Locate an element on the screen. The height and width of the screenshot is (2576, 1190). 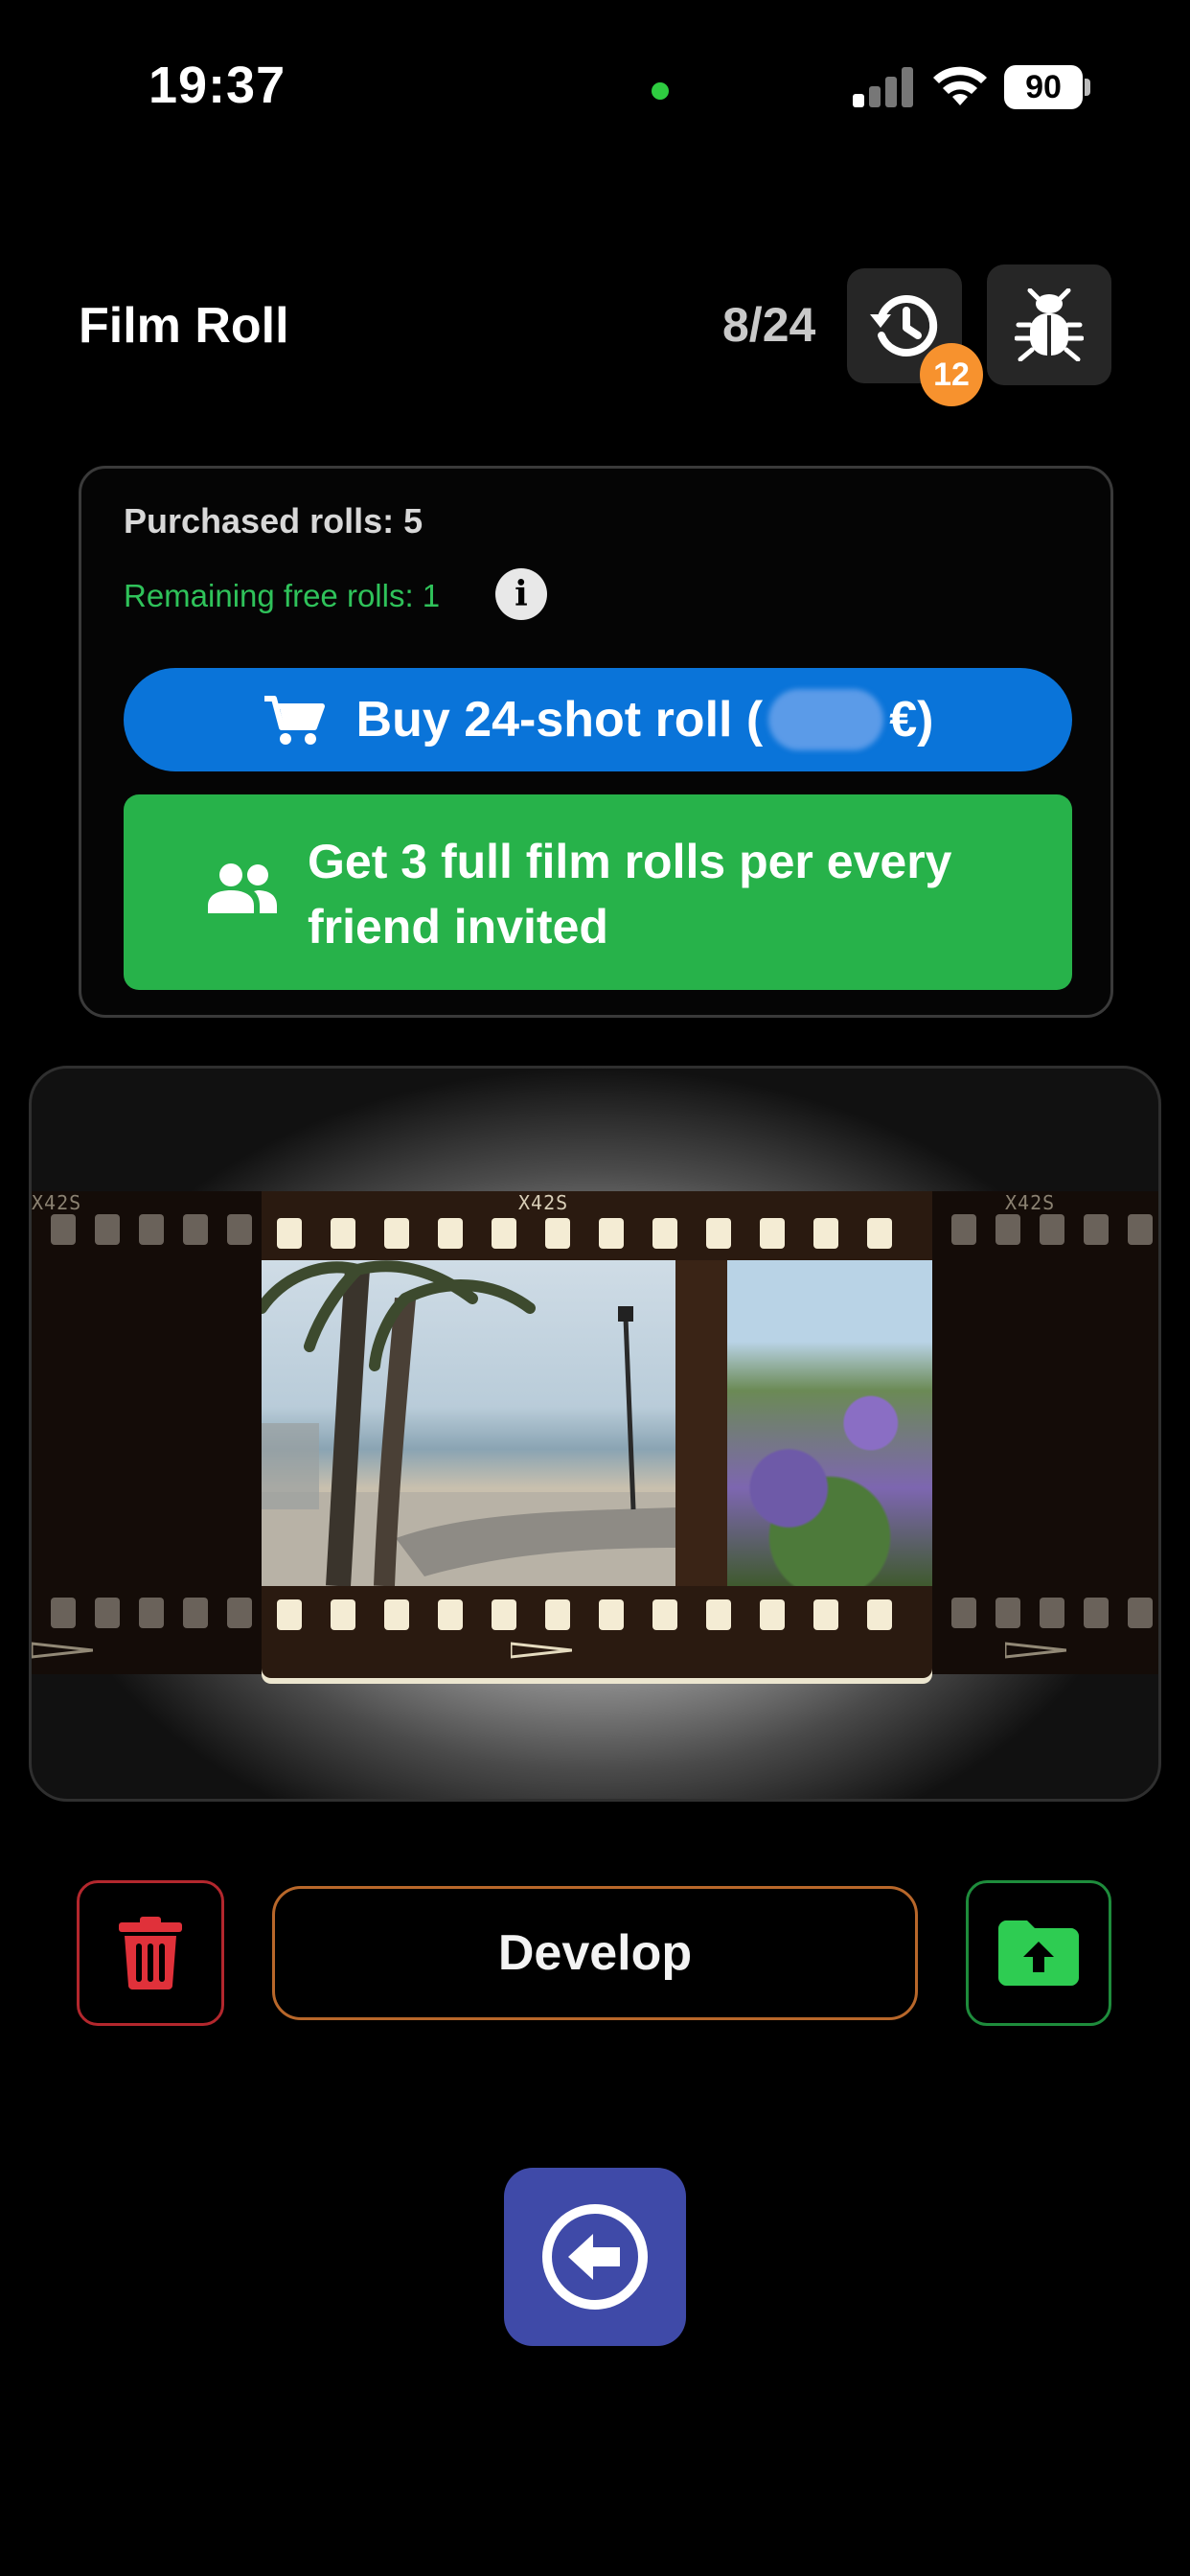
people-icon is located at coordinates (243, 888).